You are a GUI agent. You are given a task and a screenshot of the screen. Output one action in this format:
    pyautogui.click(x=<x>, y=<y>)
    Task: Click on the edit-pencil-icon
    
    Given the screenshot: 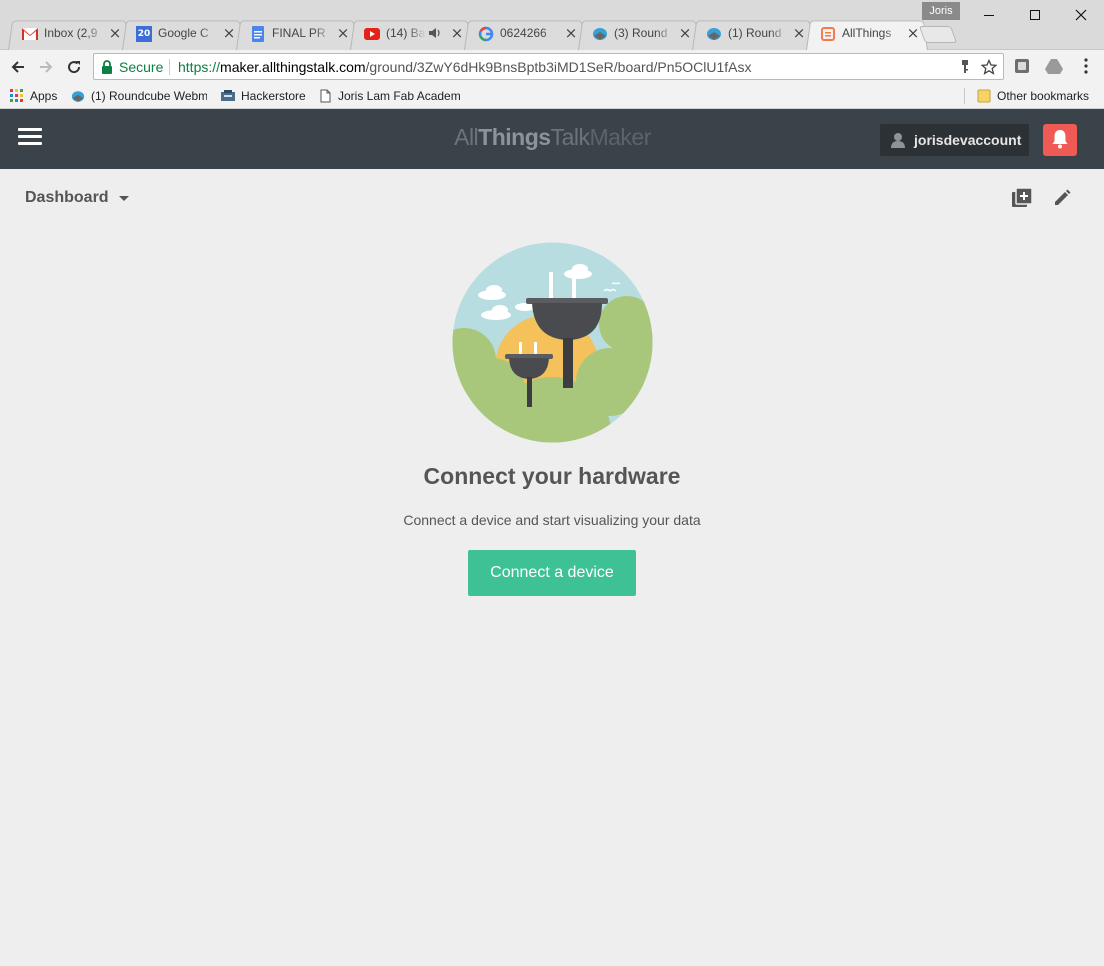 What is the action you would take?
    pyautogui.click(x=1062, y=198)
    